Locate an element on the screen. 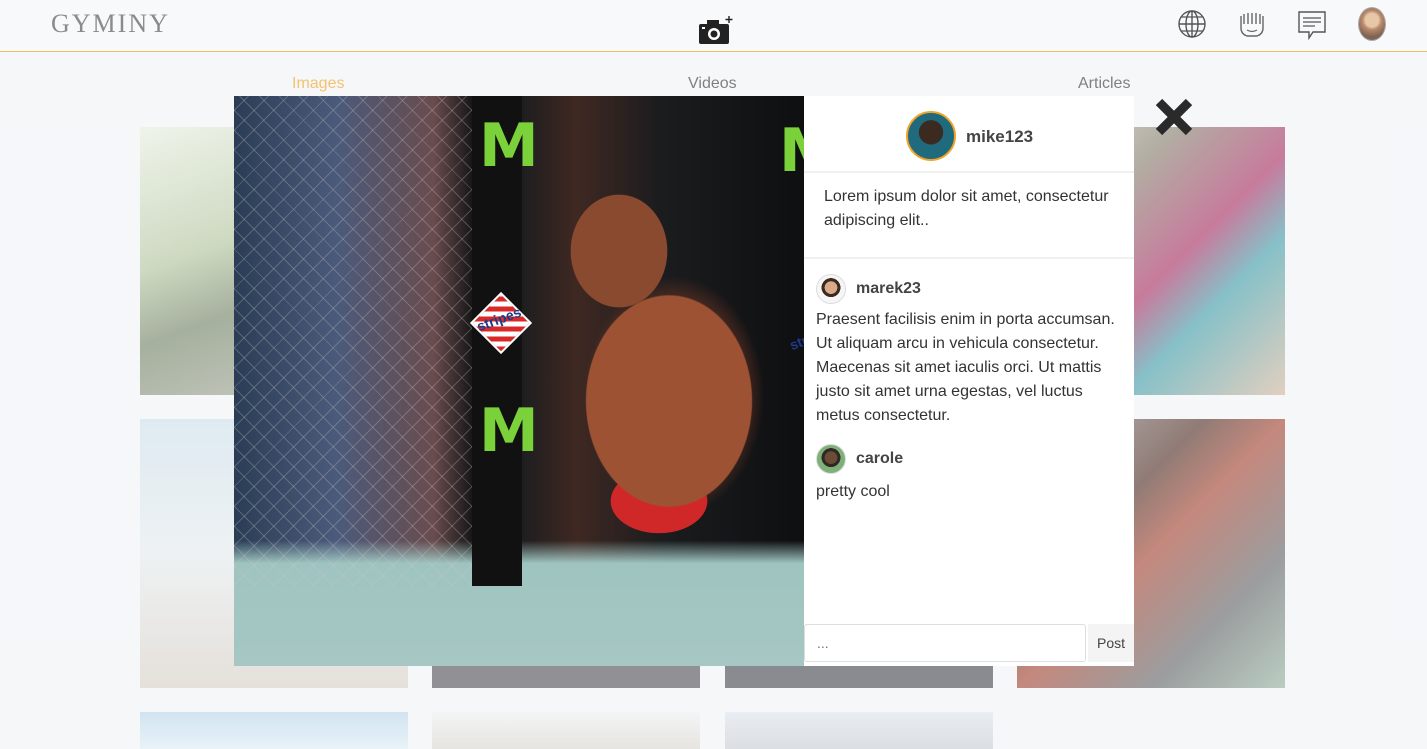 The image size is (1427, 749). comment-text: pretty cool is located at coordinates (853, 491).